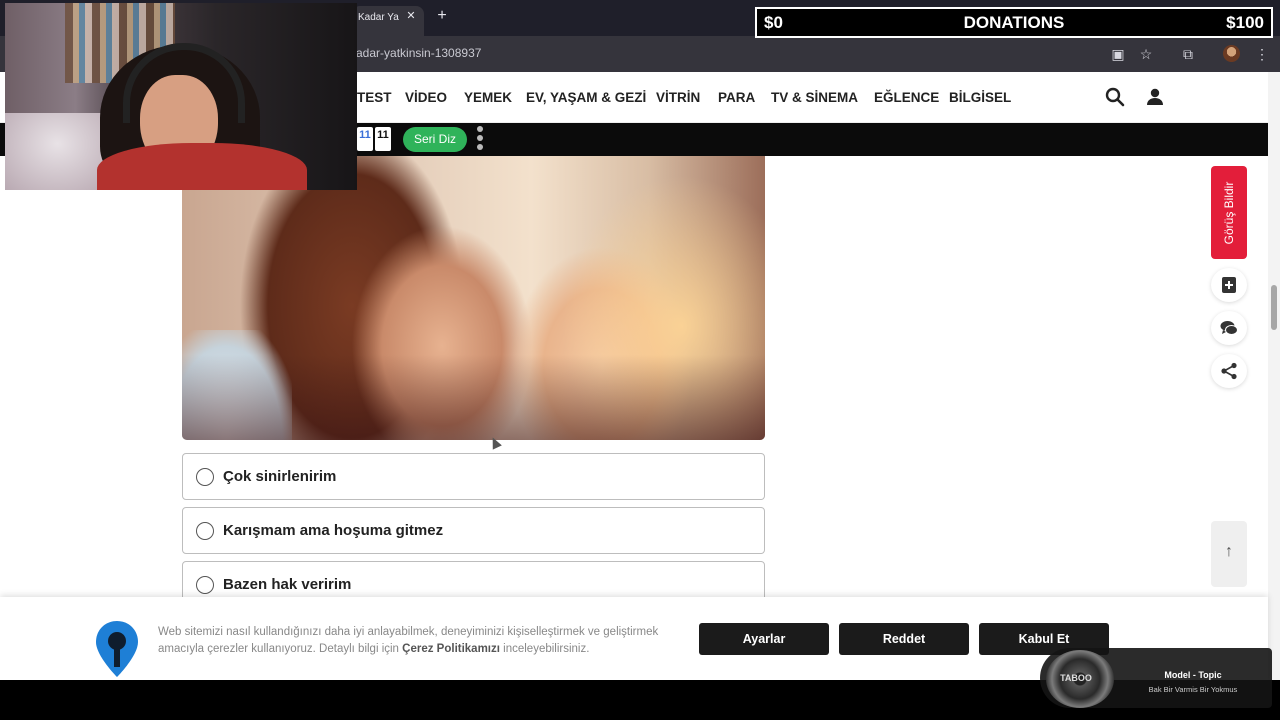 This screenshot has width=1280, height=720. I want to click on nav-item-yemek: YEMEK, so click(488, 97).